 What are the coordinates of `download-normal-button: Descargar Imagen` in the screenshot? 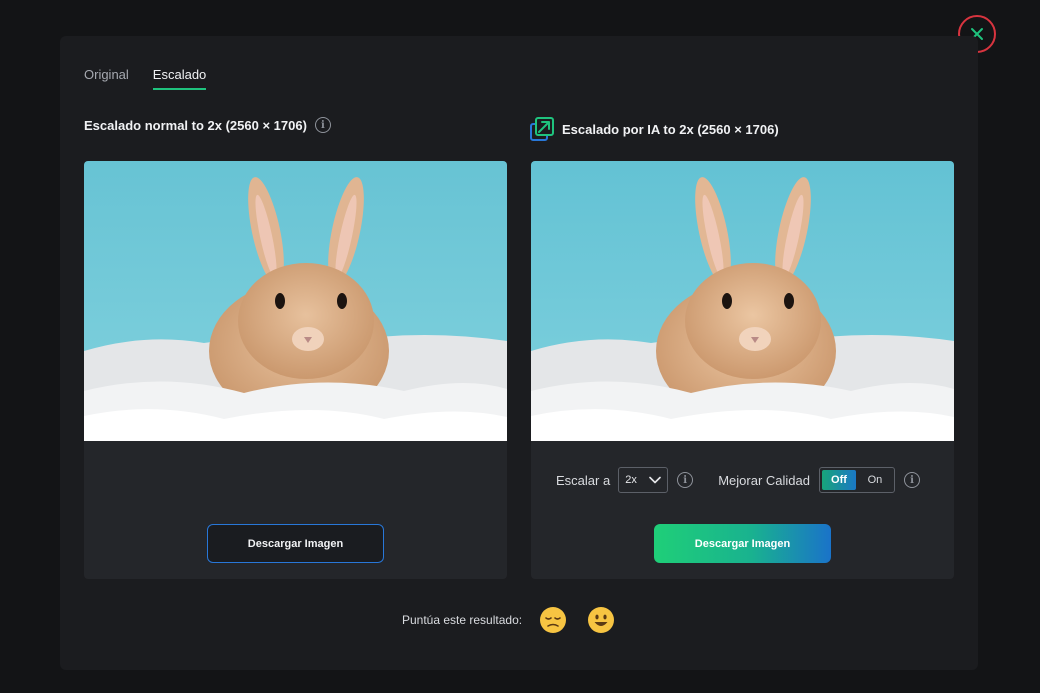 It's located at (295, 543).